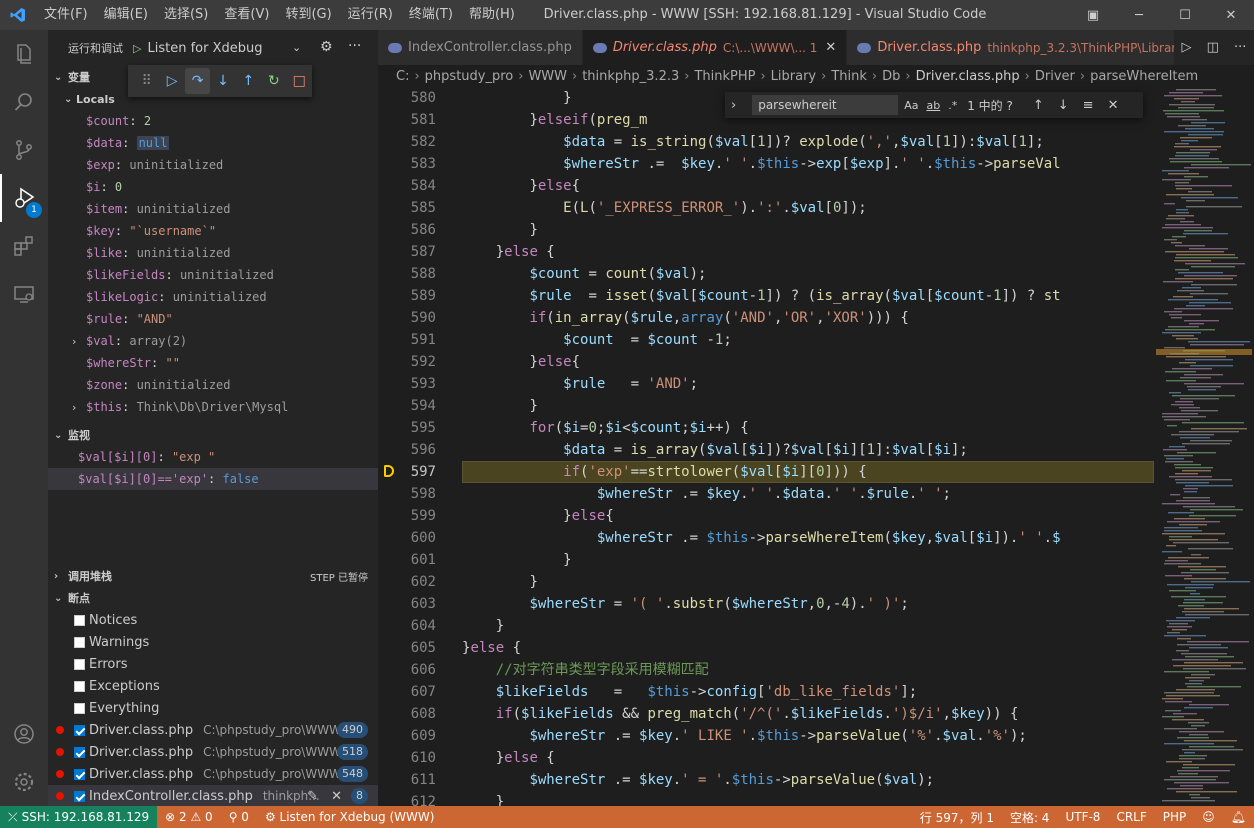 The height and width of the screenshot is (828, 1254). I want to click on stop-icon: □, so click(299, 81).